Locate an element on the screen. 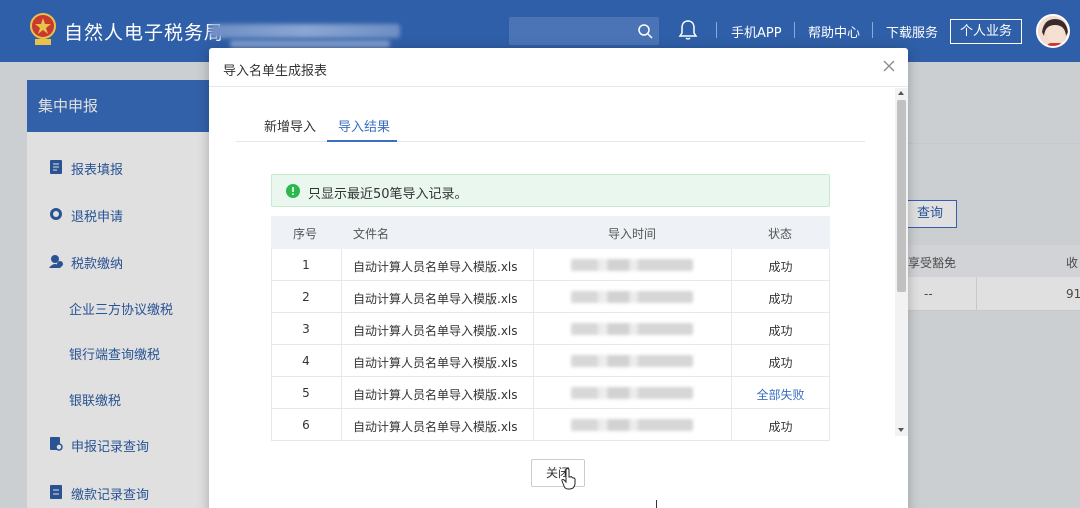 The width and height of the screenshot is (1080, 508). personal-business-button: 个人业务 is located at coordinates (986, 31).